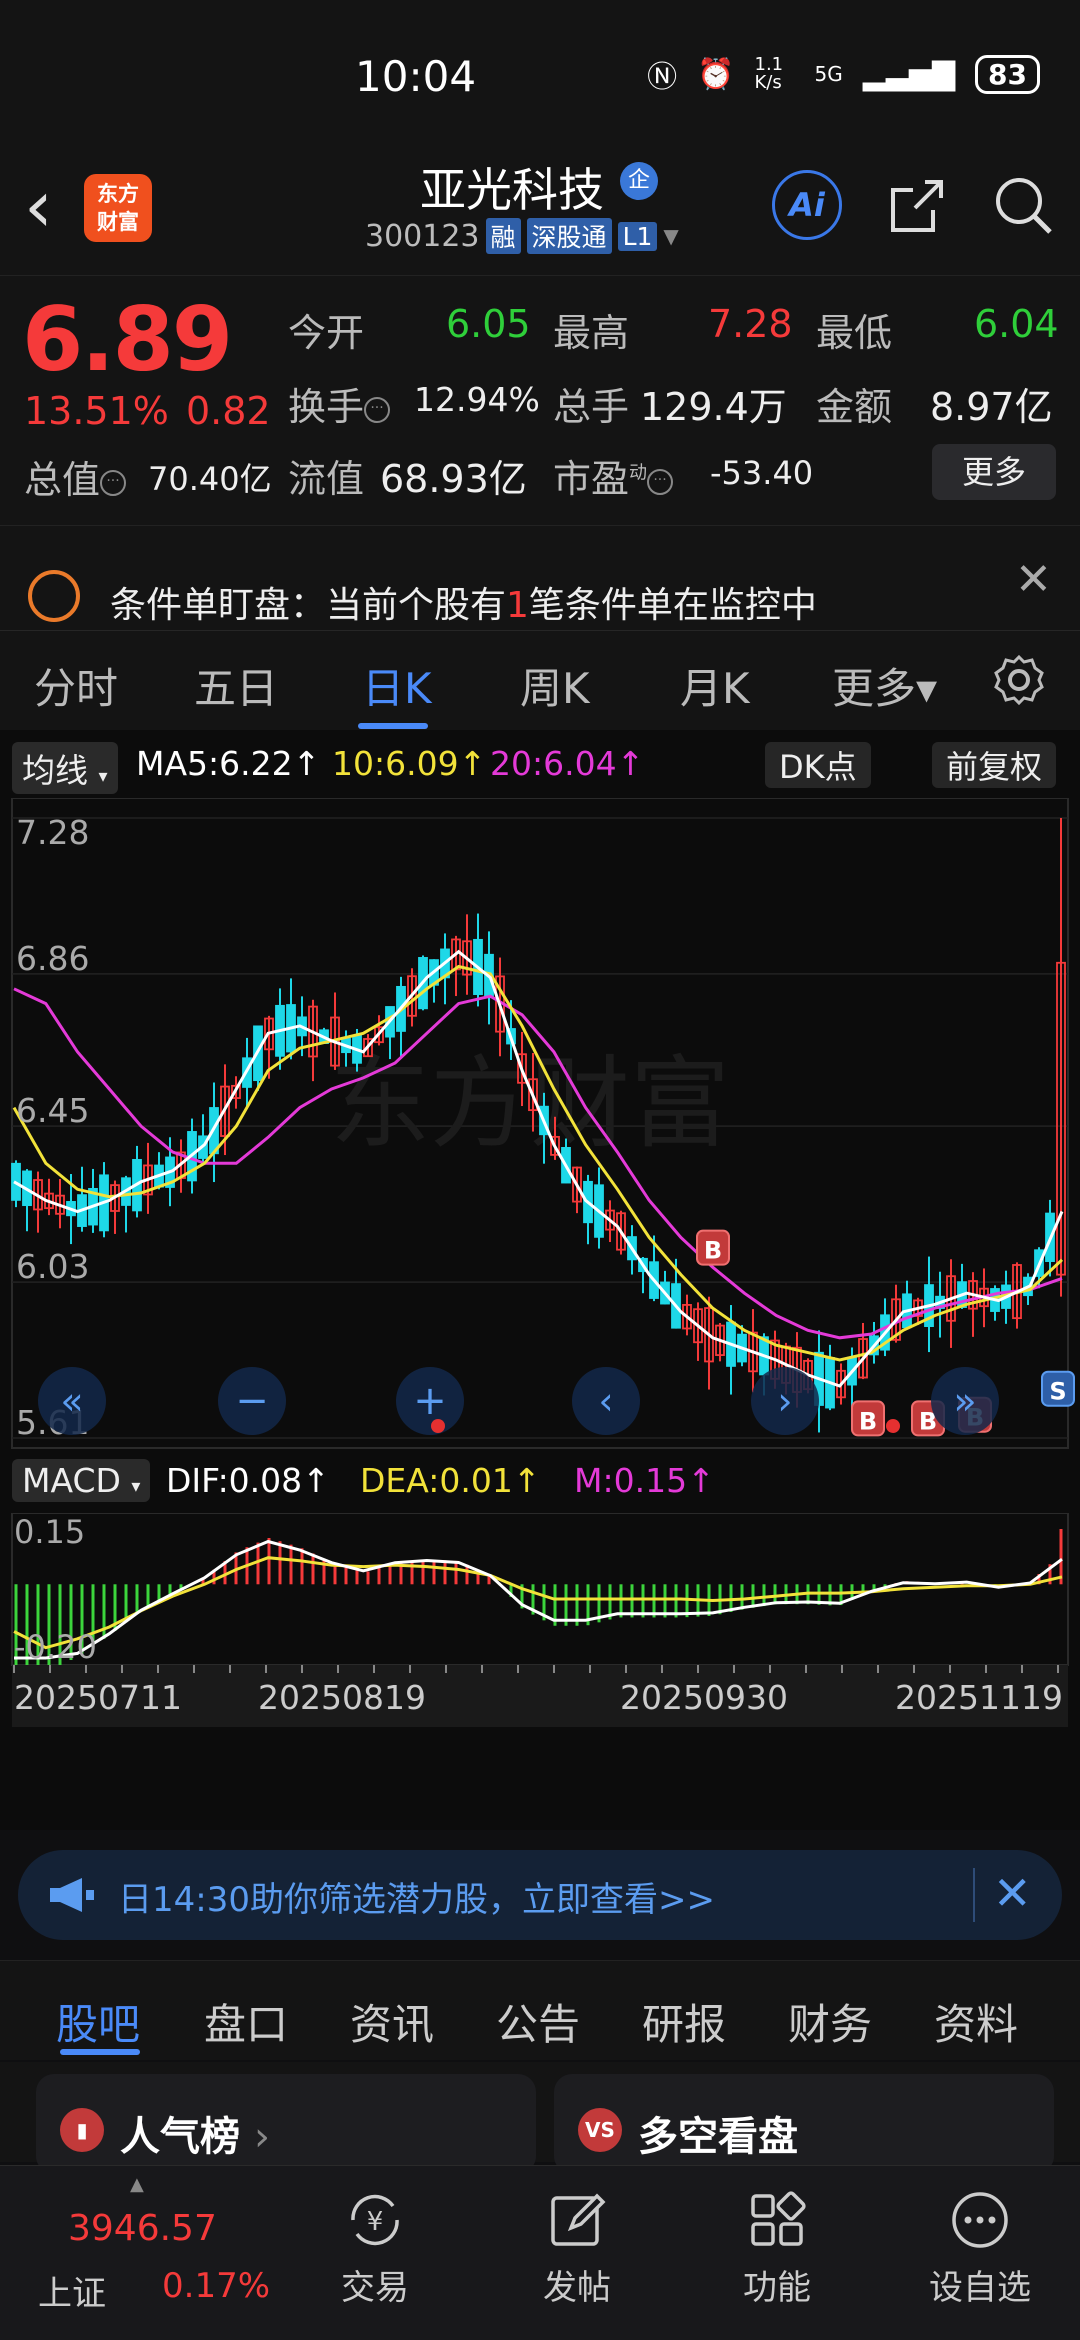  What do you see at coordinates (769, 73) in the screenshot?
I see `net-speed: 1.1 K/s` at bounding box center [769, 73].